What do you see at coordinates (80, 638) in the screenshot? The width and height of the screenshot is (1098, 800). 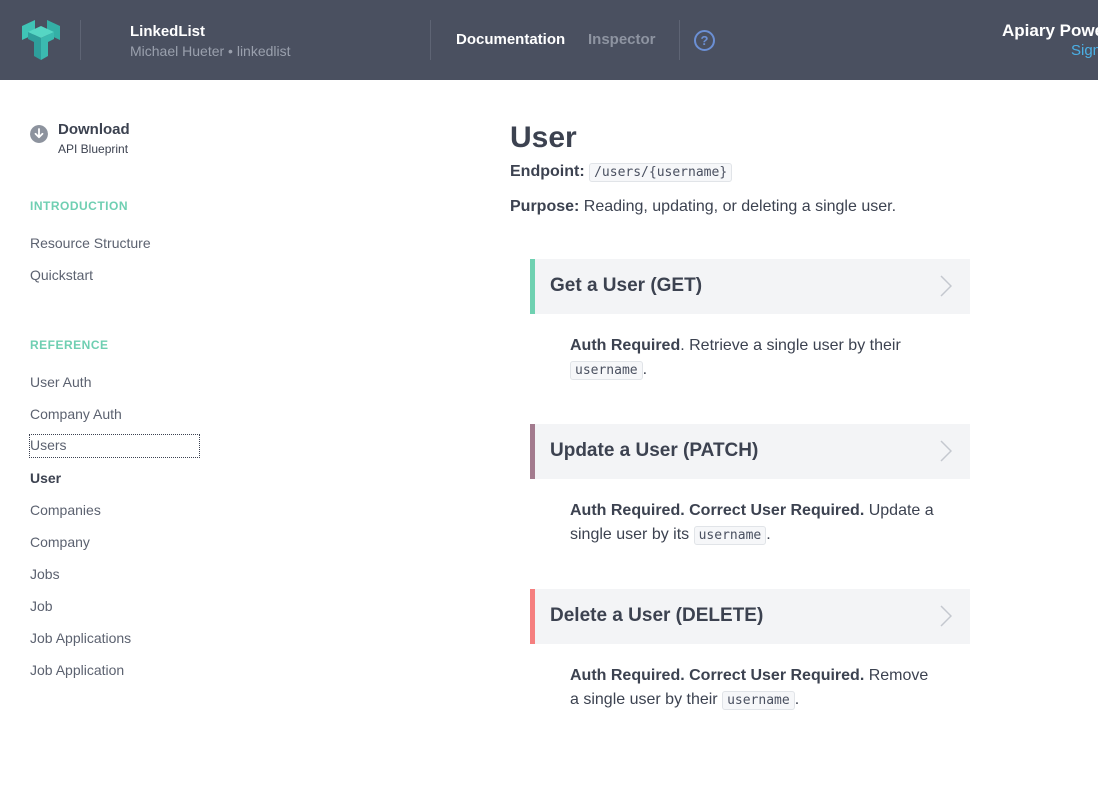 I see `sidebar-item-job-applications: Job Applications` at bounding box center [80, 638].